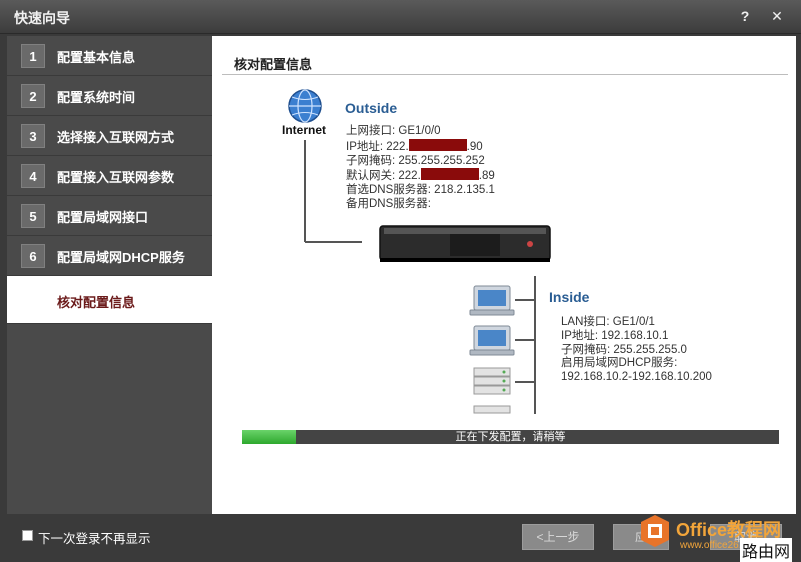 The width and height of the screenshot is (801, 562). I want to click on step-number: 2, so click(33, 96).